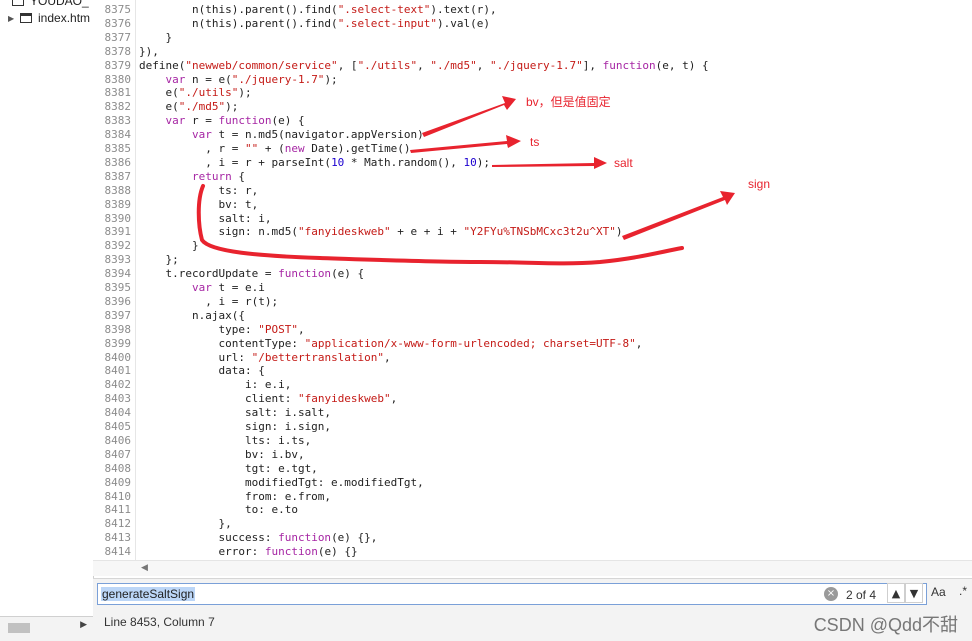 The height and width of the screenshot is (641, 972). I want to click on code-line: 8404 salt: i.salt,, so click(212, 413).